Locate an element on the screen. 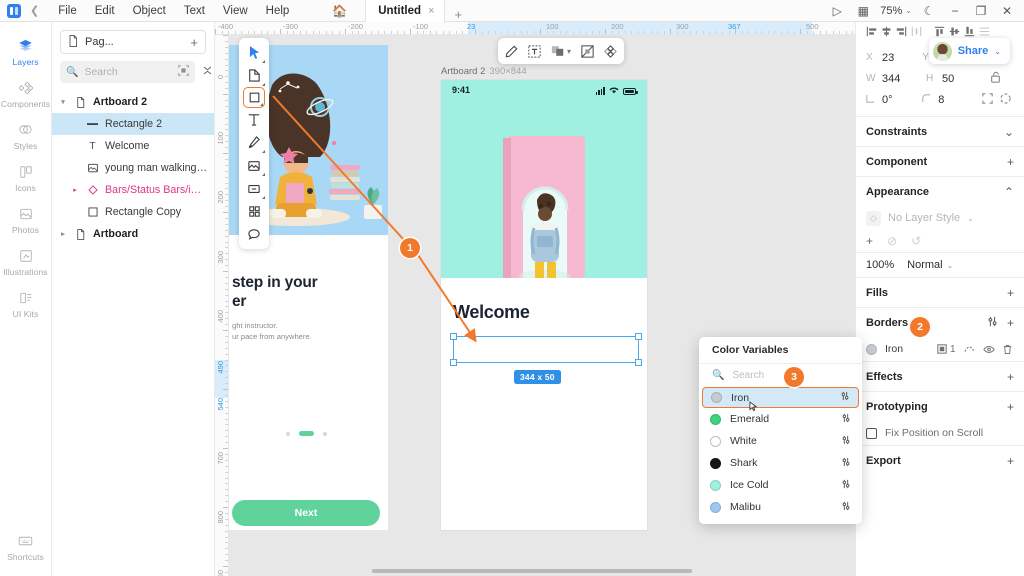 This screenshot has height=576, width=1024. flatten-icon is located at coordinates (610, 51).